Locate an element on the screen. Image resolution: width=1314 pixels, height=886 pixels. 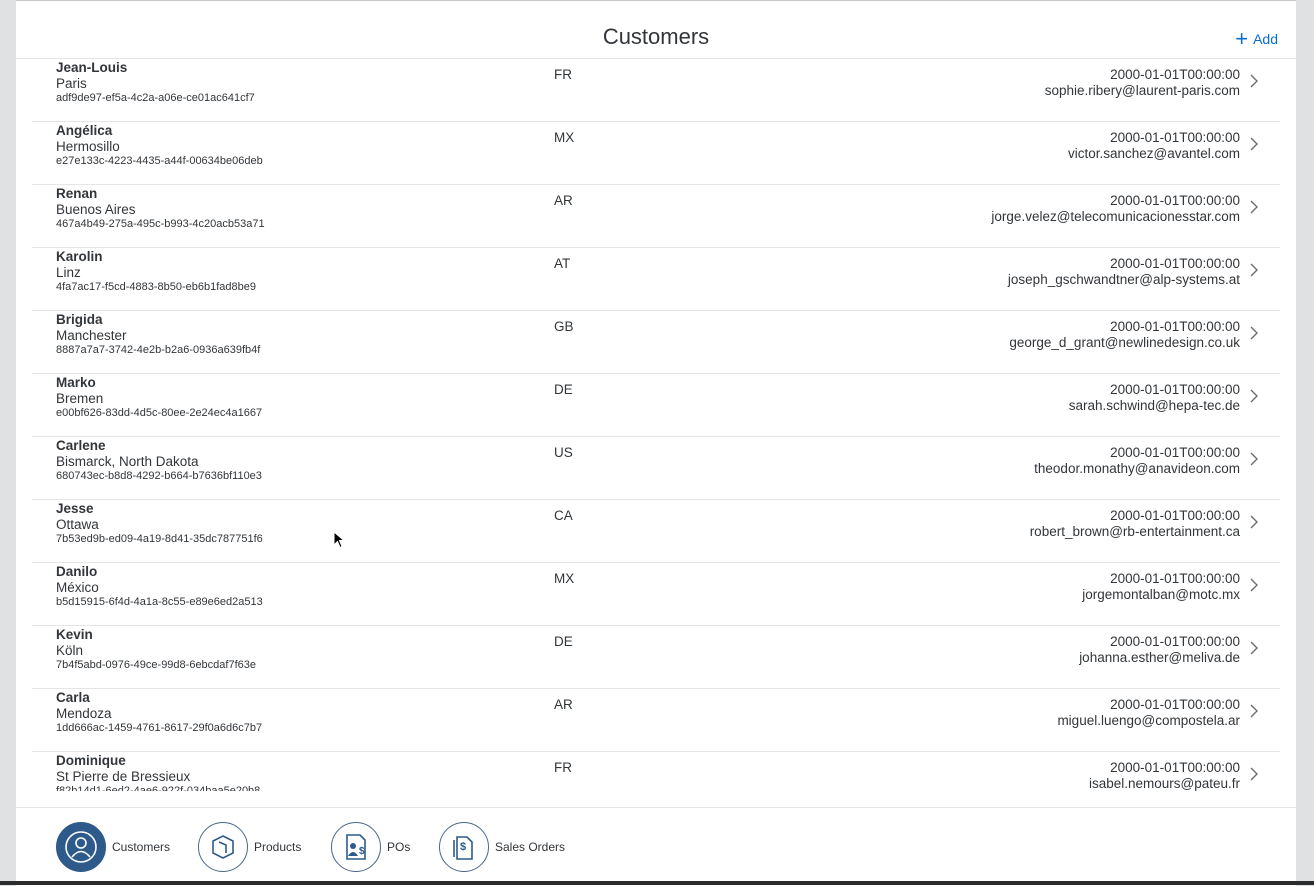
customer-name: Renan is located at coordinates (77, 193).